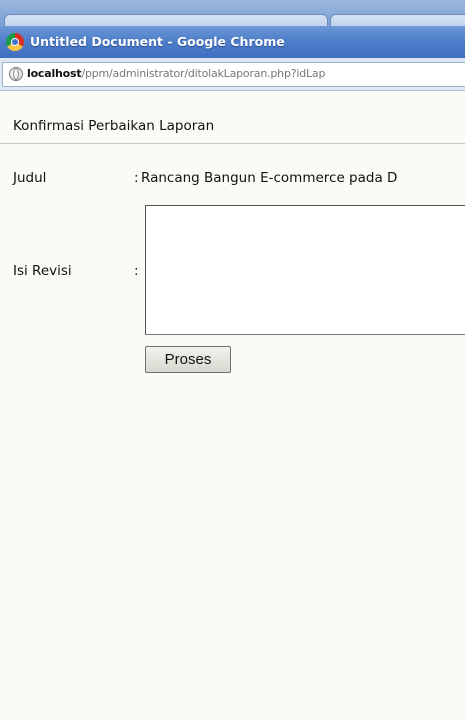 The image size is (465, 720). I want to click on divider, so click(232, 143).